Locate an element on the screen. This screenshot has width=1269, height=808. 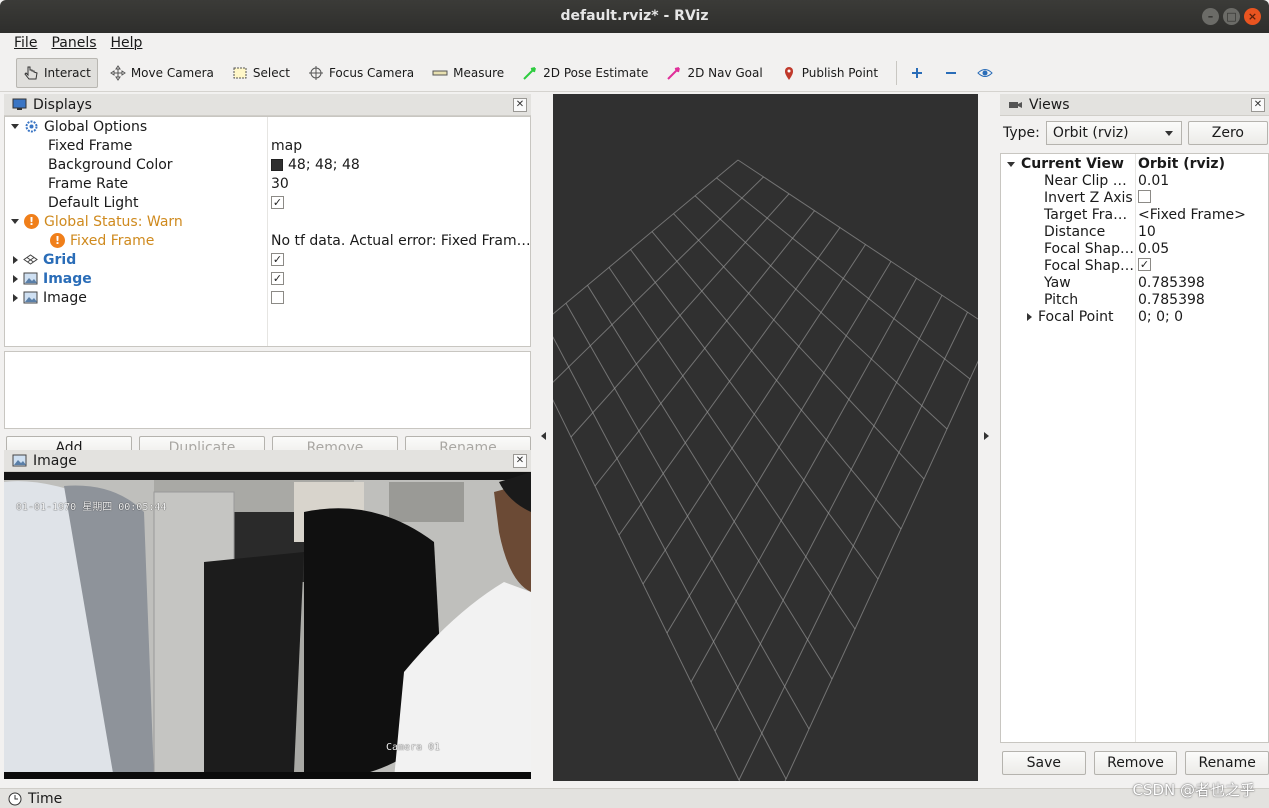
menu-file: File is located at coordinates (25, 43).